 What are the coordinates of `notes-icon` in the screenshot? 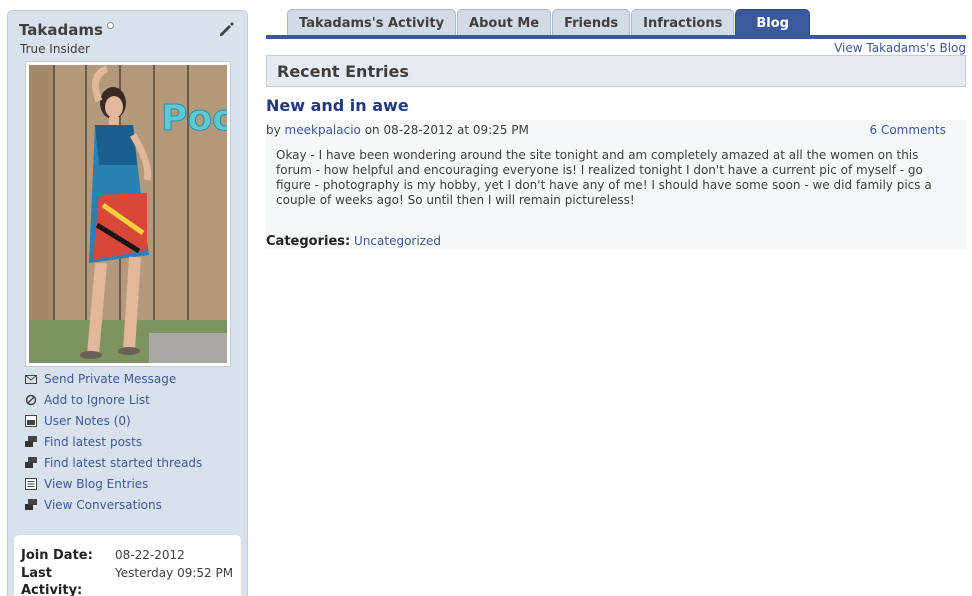 It's located at (31, 420).